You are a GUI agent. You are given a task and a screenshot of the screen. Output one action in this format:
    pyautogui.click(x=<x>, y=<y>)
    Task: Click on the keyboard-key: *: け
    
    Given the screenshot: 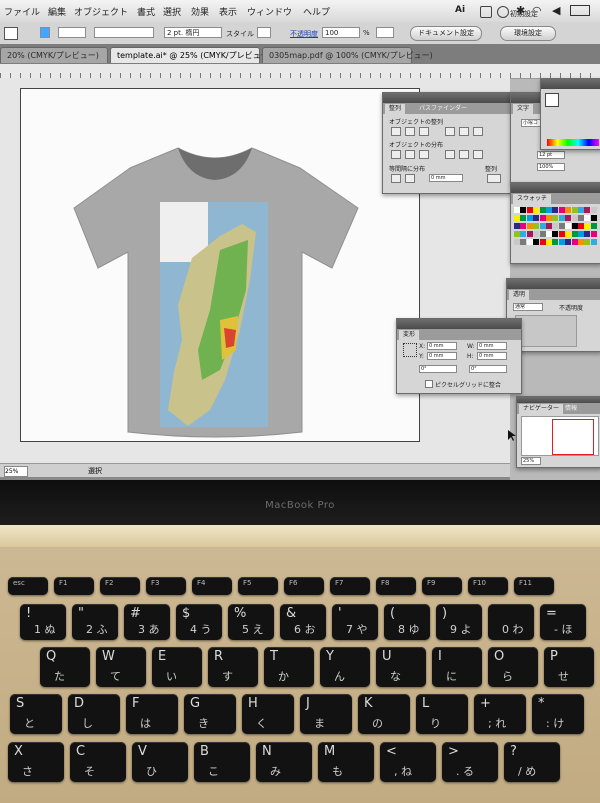 What is the action you would take?
    pyautogui.click(x=558, y=714)
    